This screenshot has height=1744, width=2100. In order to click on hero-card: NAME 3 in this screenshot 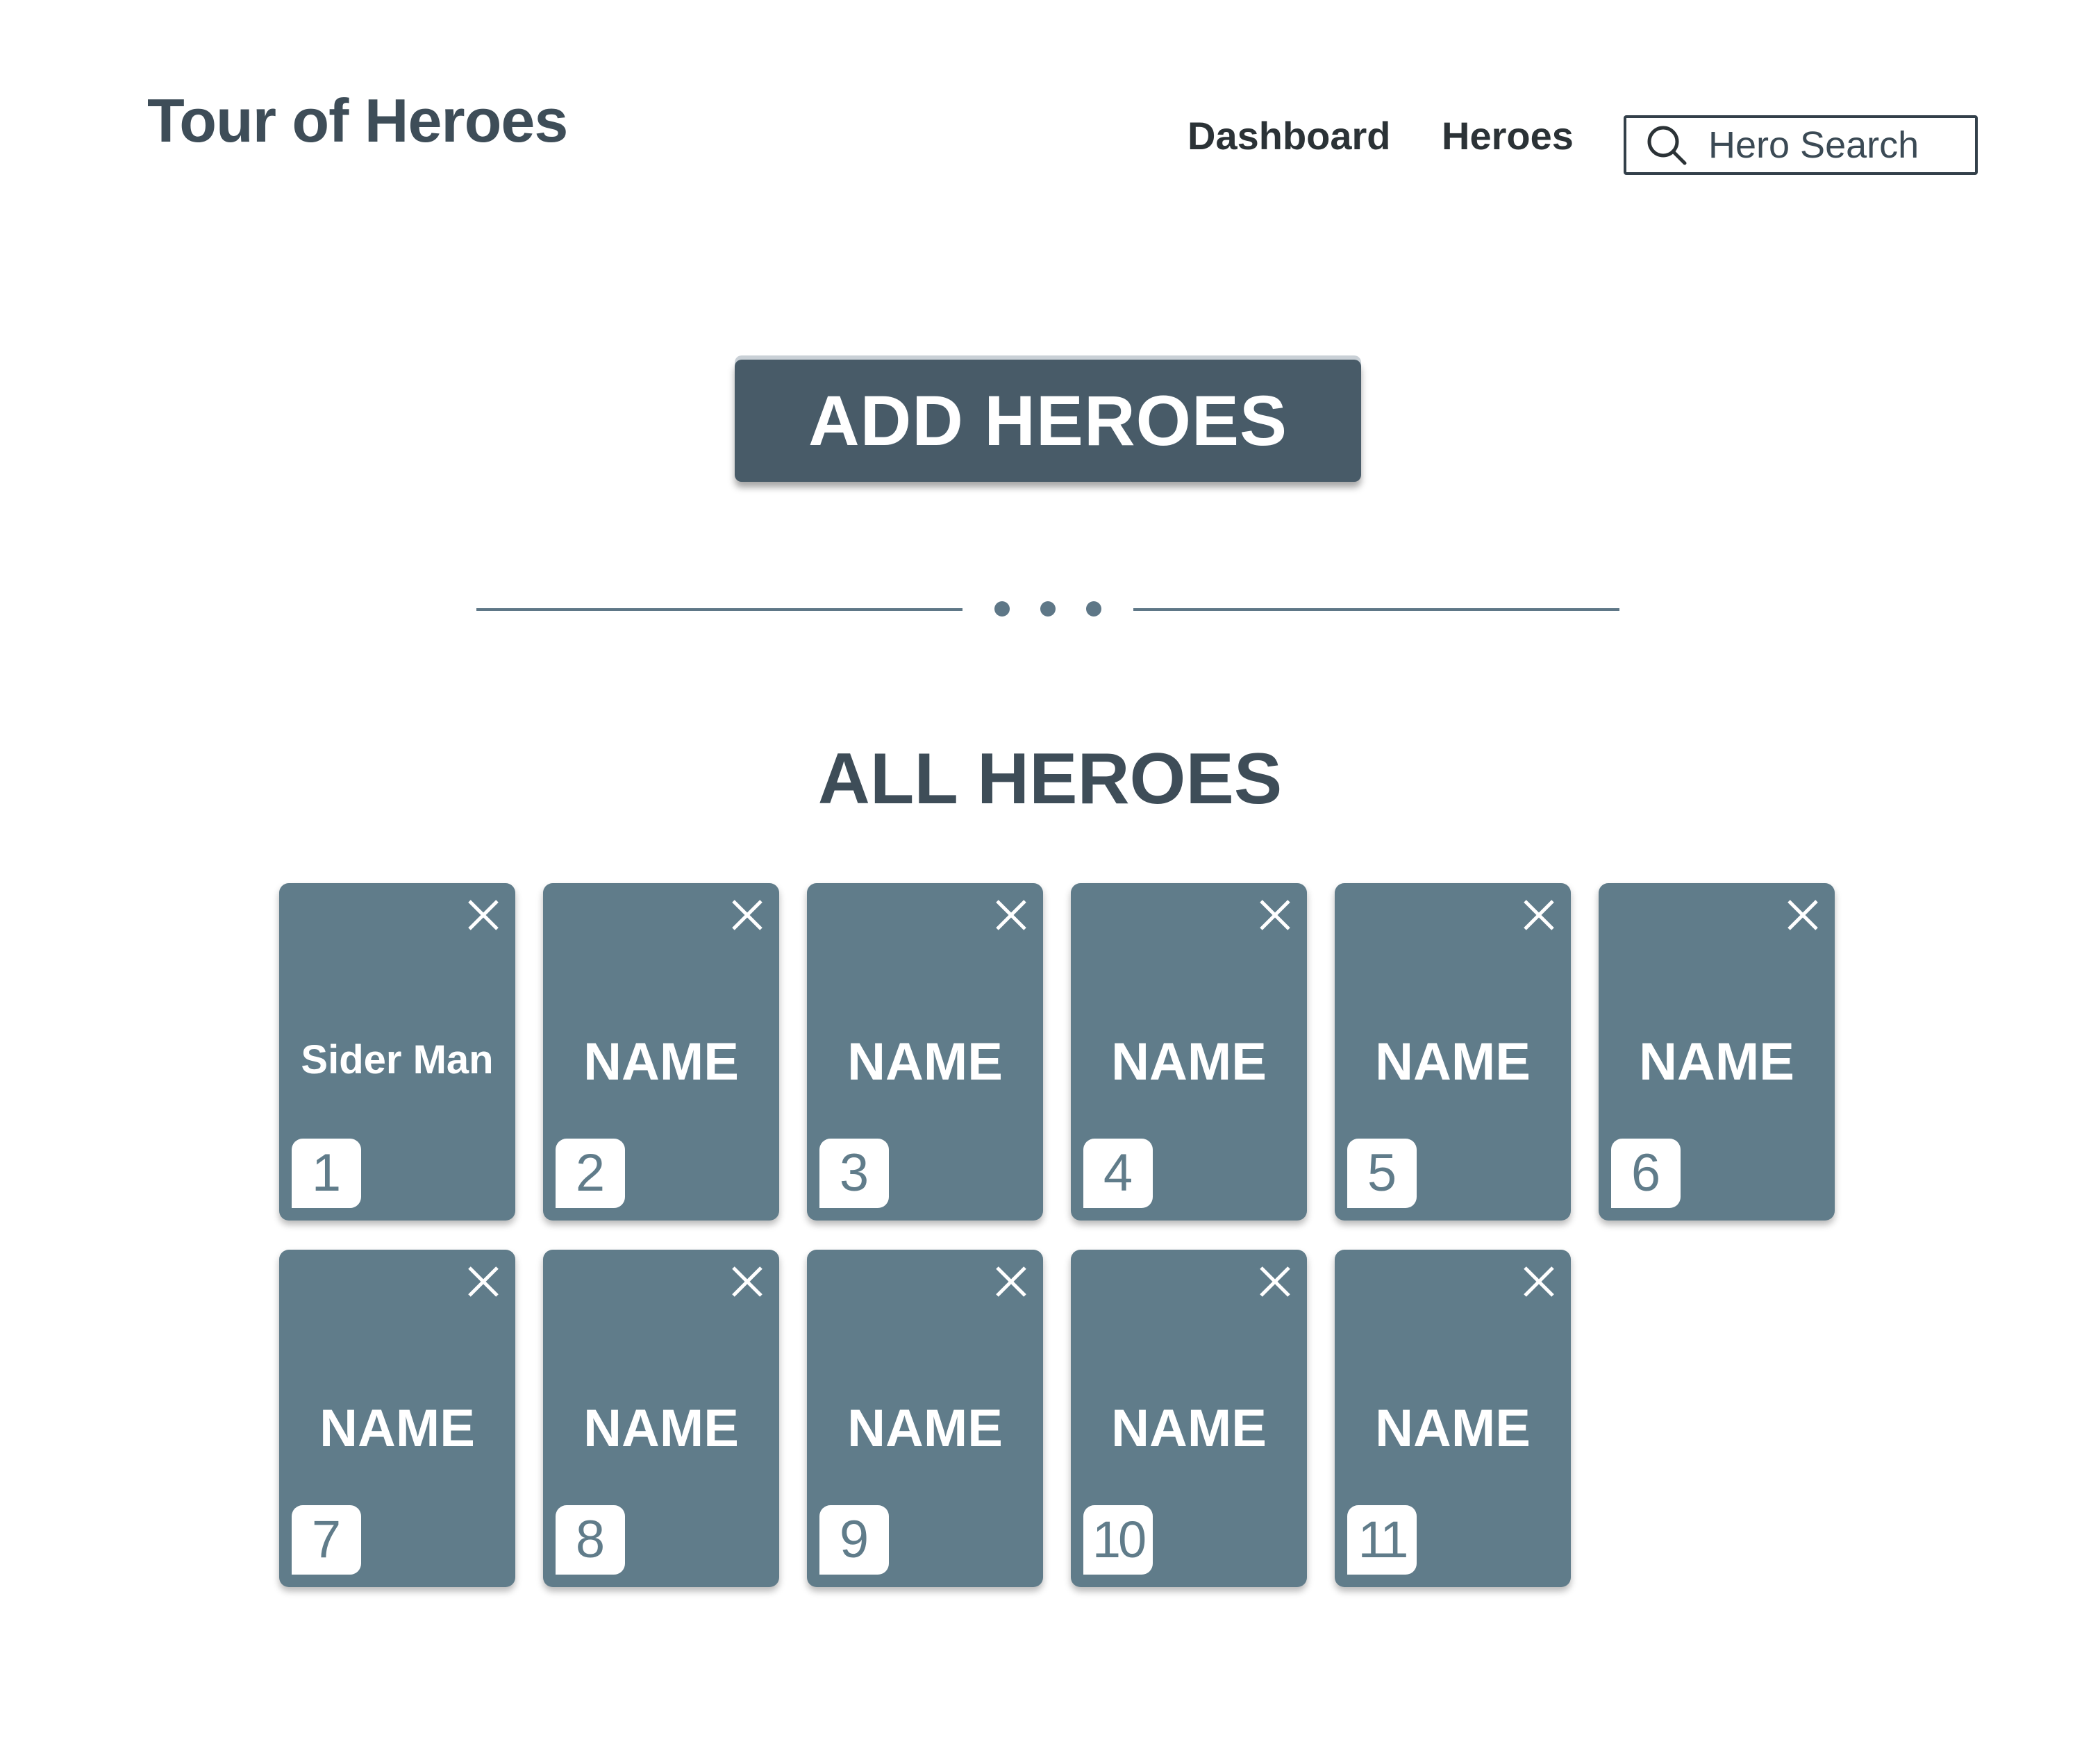, I will do `click(925, 1052)`.